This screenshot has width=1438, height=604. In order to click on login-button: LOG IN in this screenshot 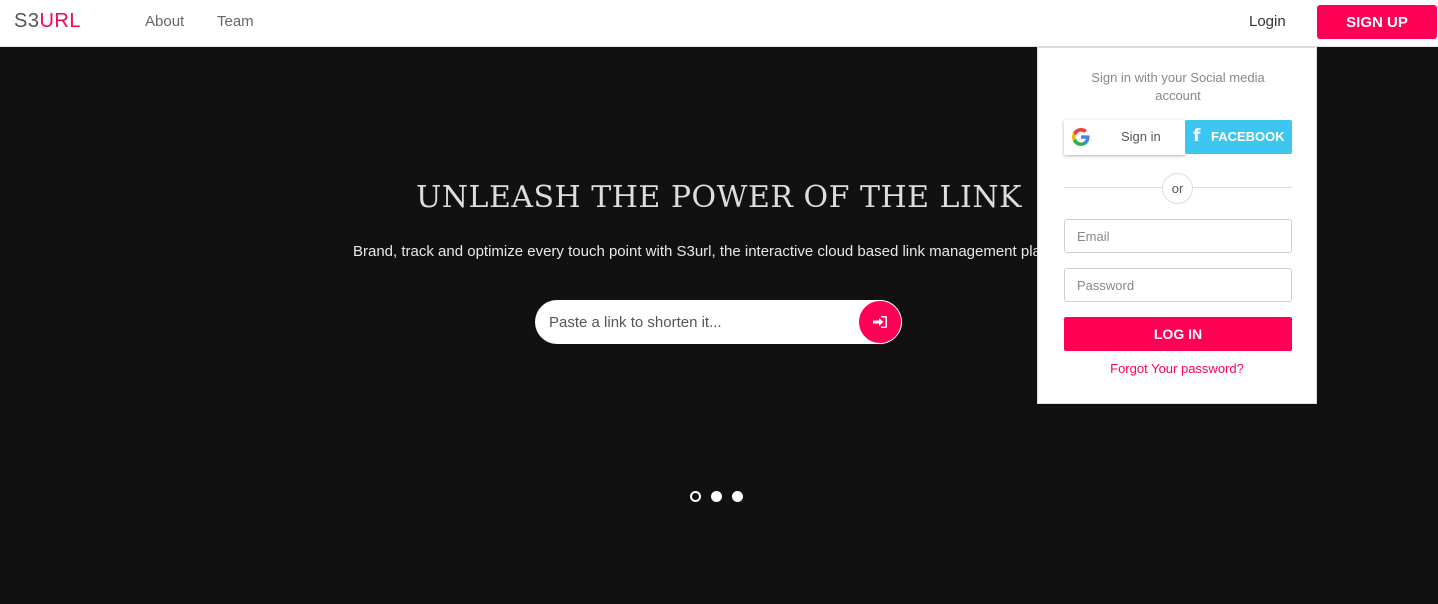, I will do `click(1178, 334)`.